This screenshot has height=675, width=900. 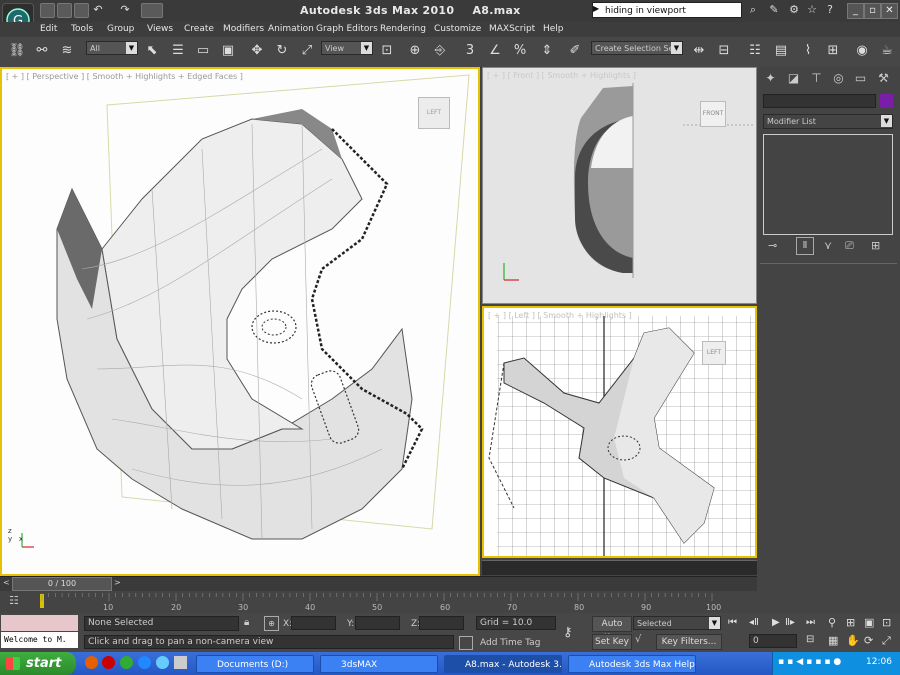 What do you see at coordinates (441, 623) in the screenshot?
I see `z-coordinate-field` at bounding box center [441, 623].